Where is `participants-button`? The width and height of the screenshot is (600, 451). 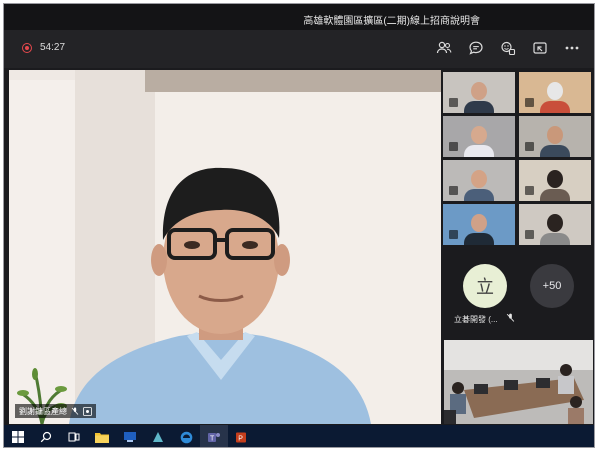
participants-button is located at coordinates (444, 48).